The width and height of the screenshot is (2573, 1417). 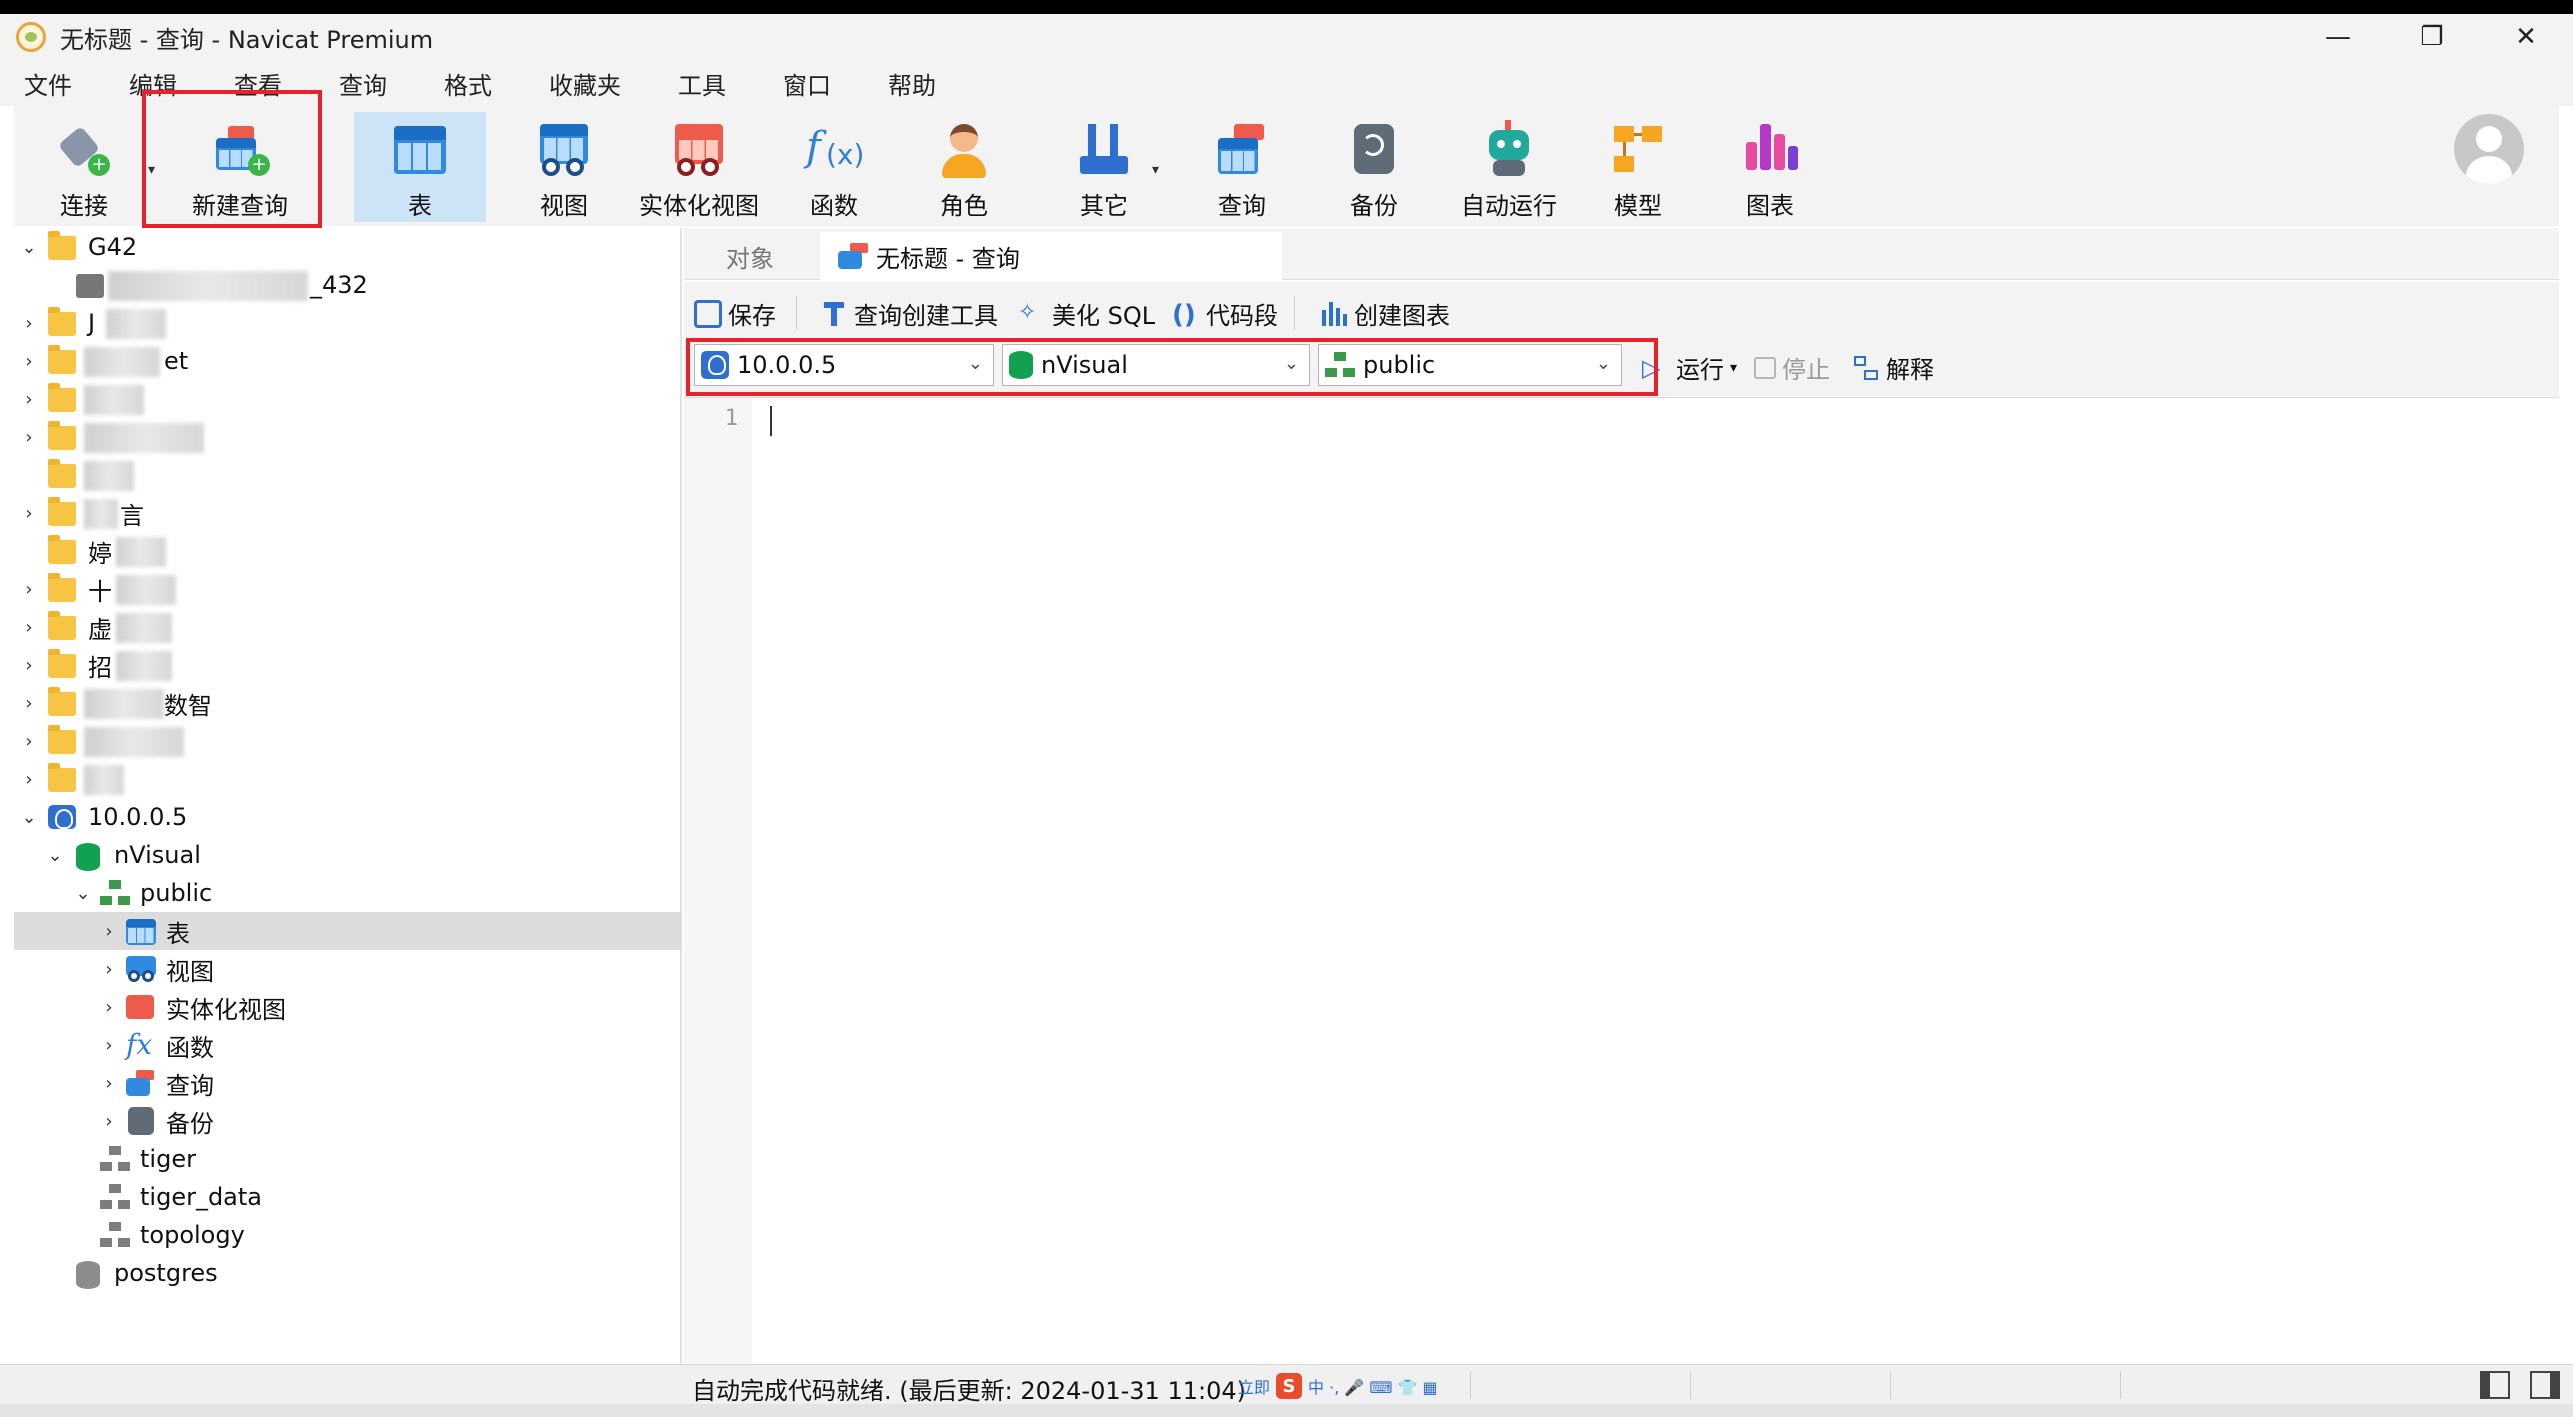 I want to click on explain-button: 解释, so click(x=1893, y=367).